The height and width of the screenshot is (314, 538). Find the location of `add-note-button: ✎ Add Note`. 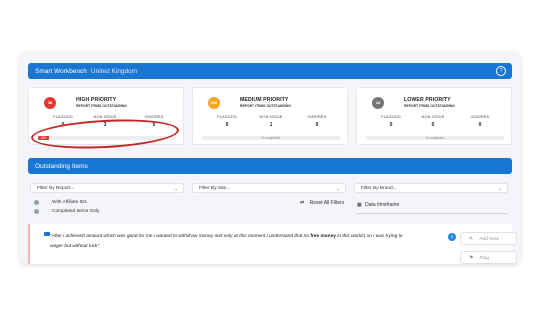

add-note-button: ✎ Add Note is located at coordinates (488, 238).